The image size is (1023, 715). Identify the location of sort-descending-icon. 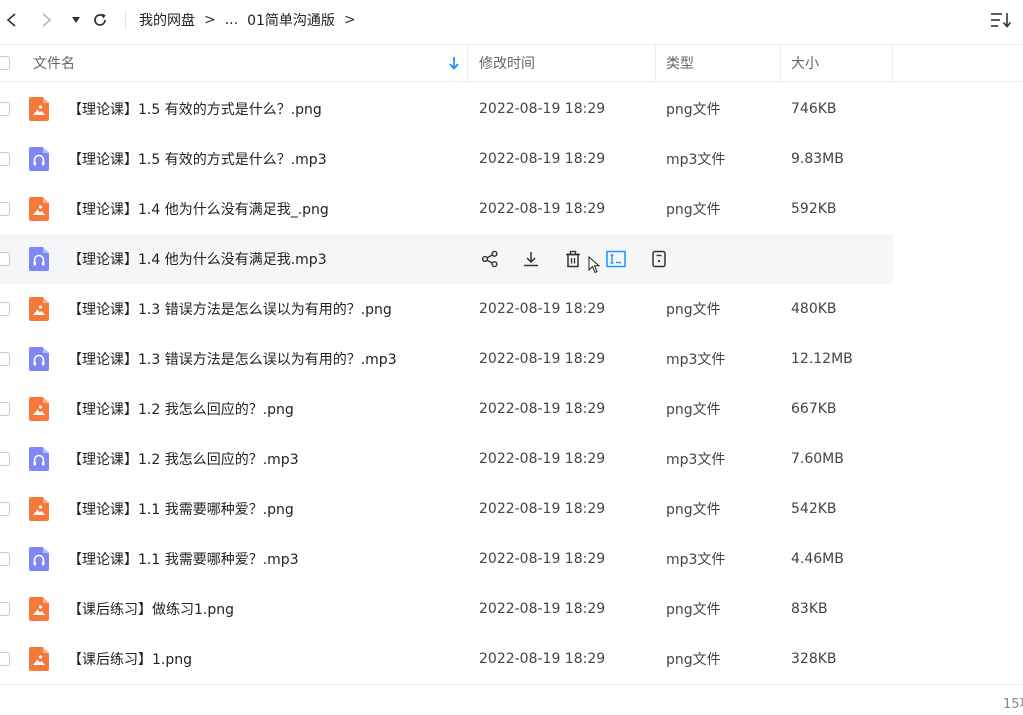
(454, 63).